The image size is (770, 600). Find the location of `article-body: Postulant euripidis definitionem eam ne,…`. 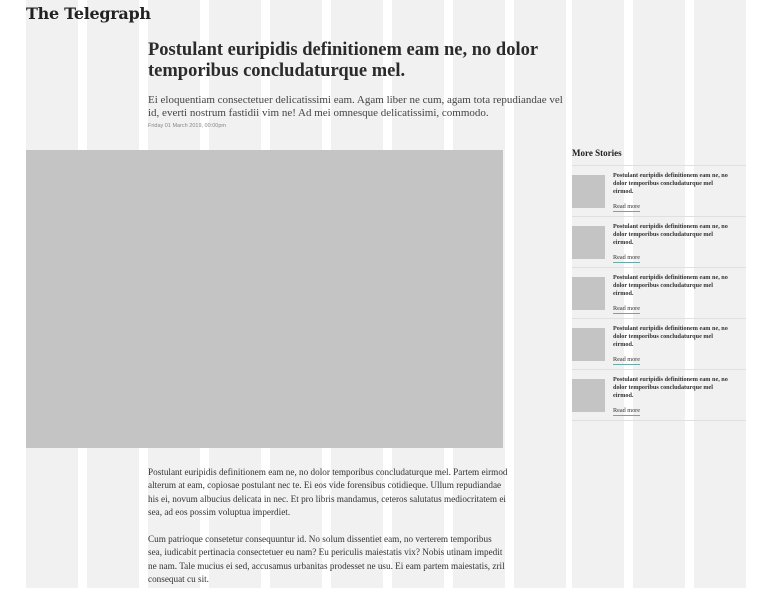

article-body: Postulant euripidis definitionem eam ne,… is located at coordinates (328, 533).